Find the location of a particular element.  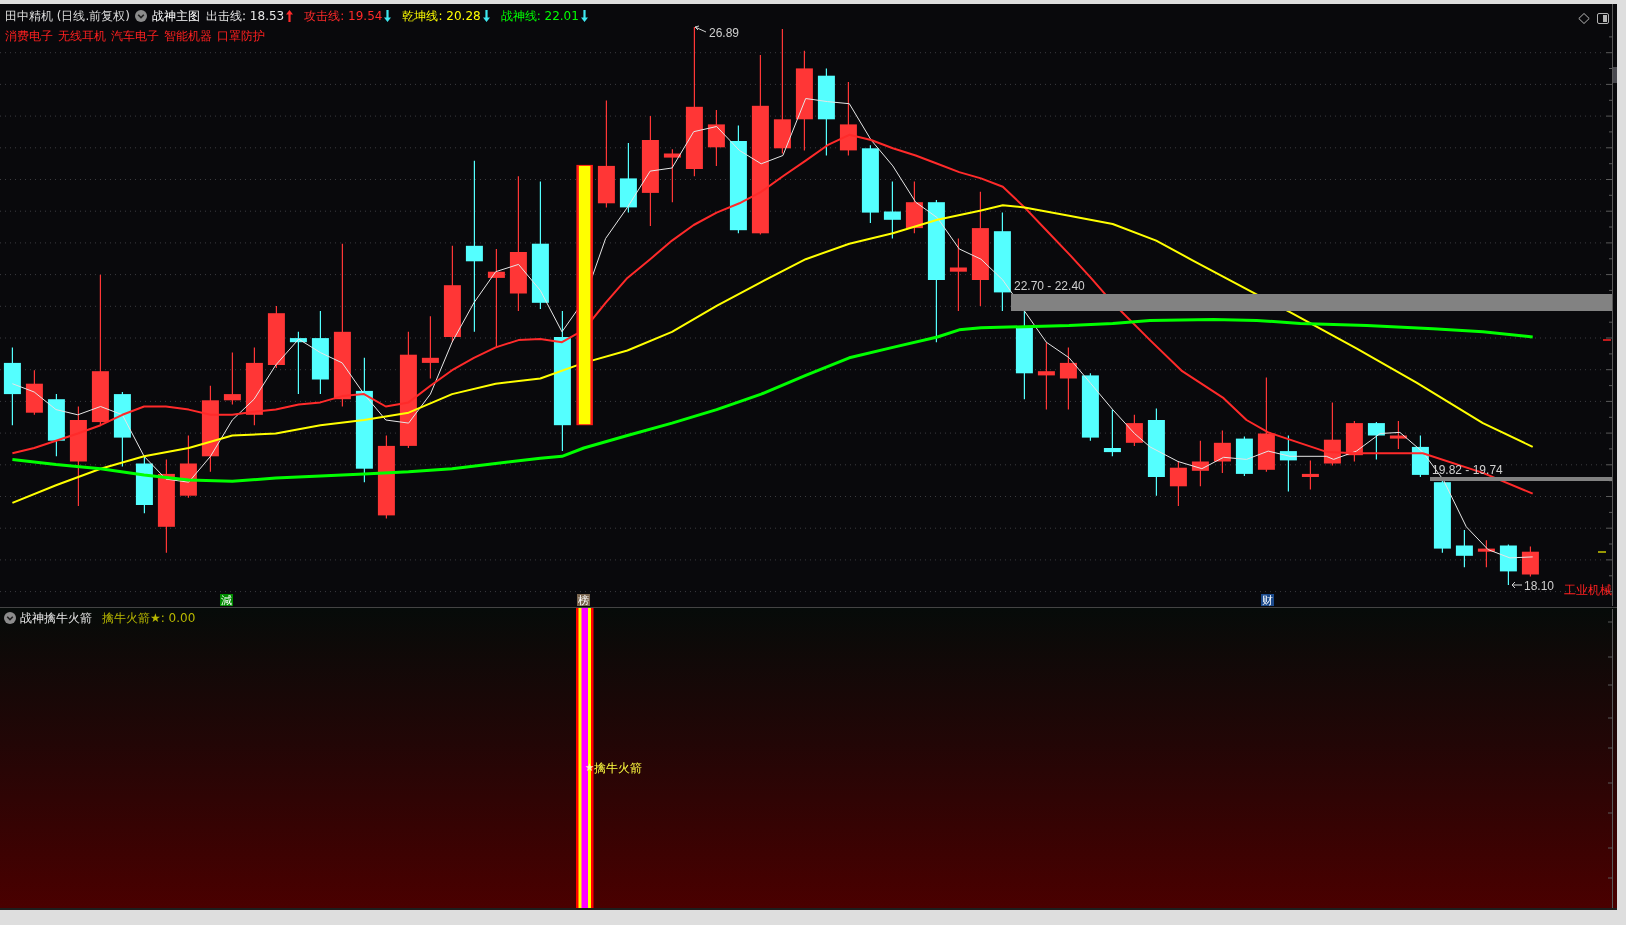

concept-tag: 汽车电子 is located at coordinates (135, 36).